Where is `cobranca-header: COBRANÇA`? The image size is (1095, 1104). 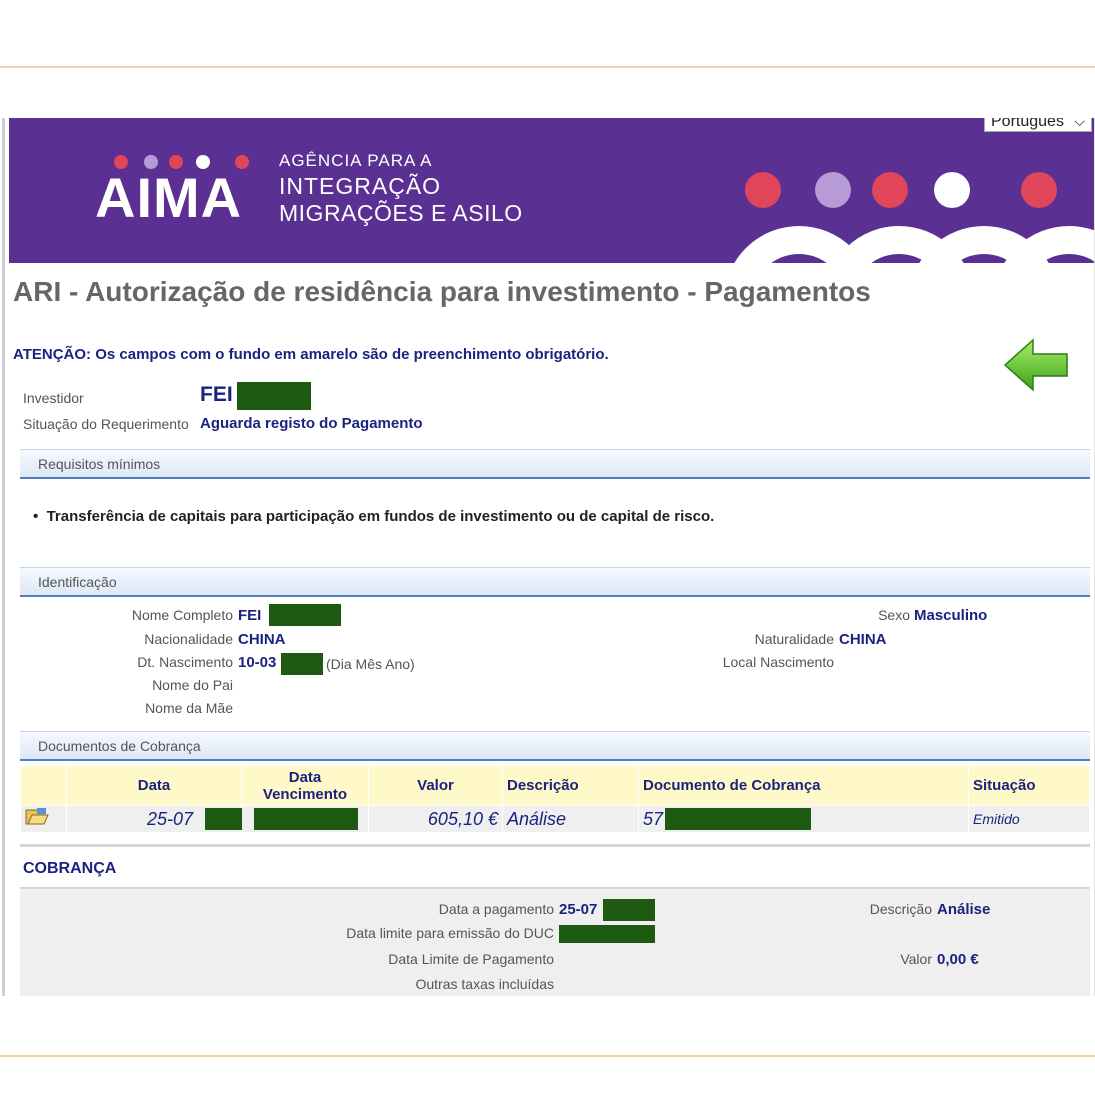 cobranca-header: COBRANÇA is located at coordinates (555, 868).